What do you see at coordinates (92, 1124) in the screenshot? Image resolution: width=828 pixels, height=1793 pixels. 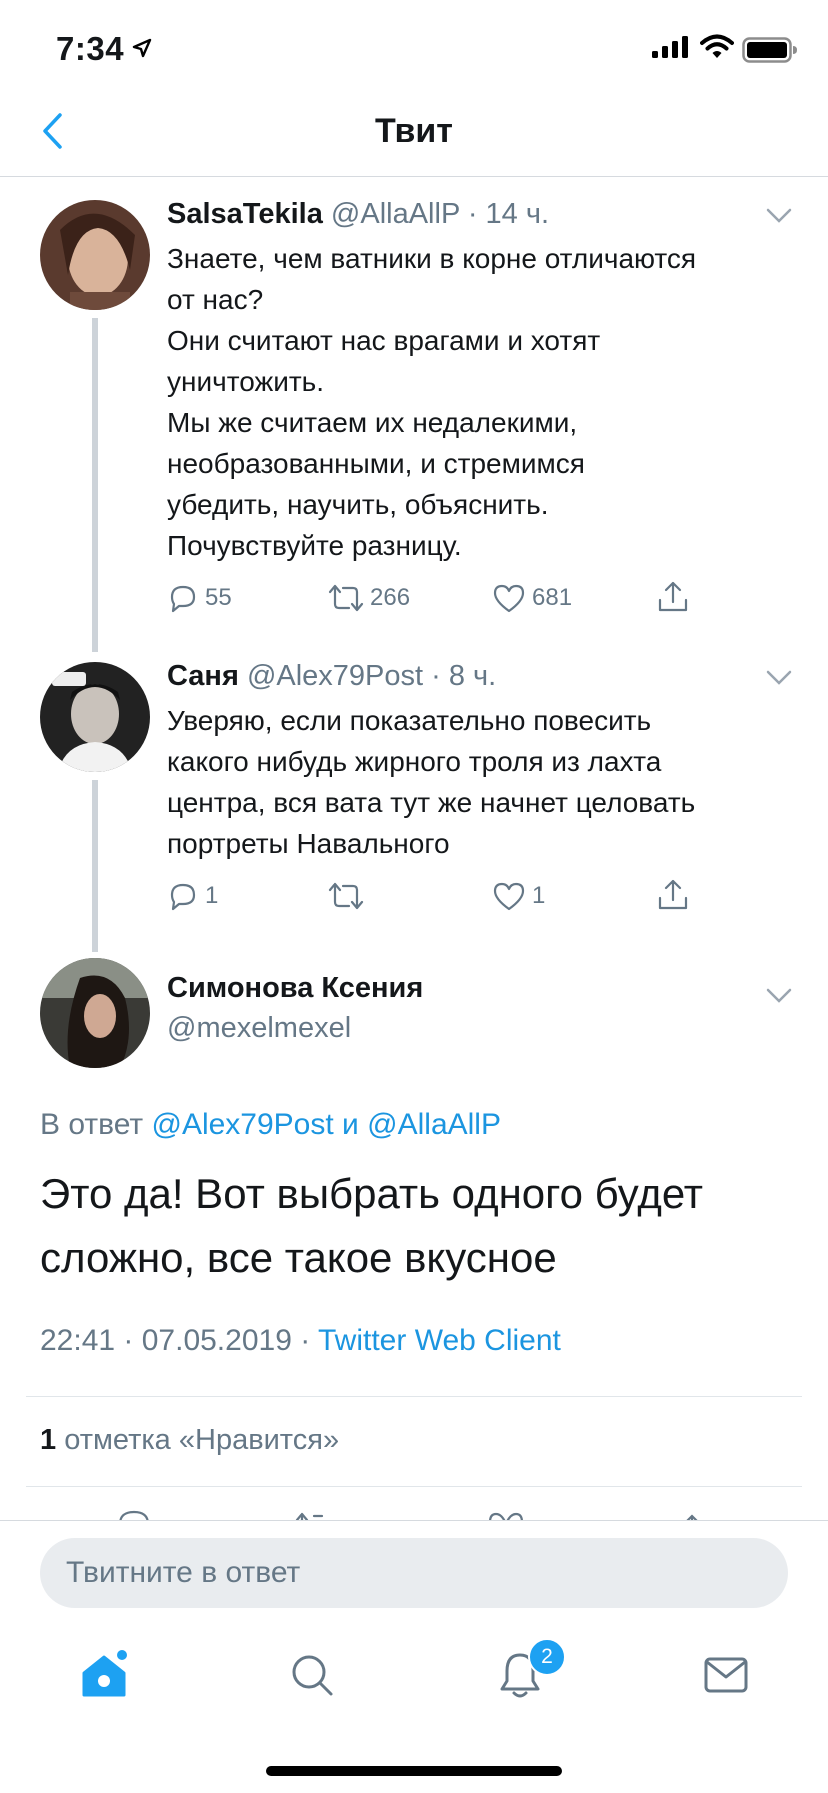 I see `reply-prefix: В ответ` at bounding box center [92, 1124].